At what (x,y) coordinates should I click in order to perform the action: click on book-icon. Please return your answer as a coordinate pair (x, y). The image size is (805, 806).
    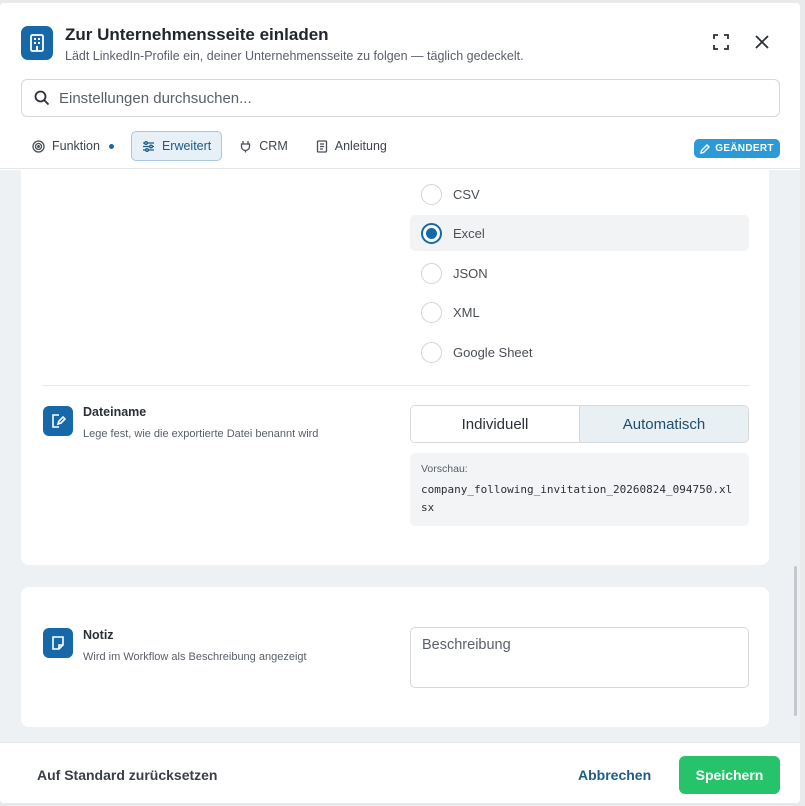
    Looking at the image, I should click on (321, 146).